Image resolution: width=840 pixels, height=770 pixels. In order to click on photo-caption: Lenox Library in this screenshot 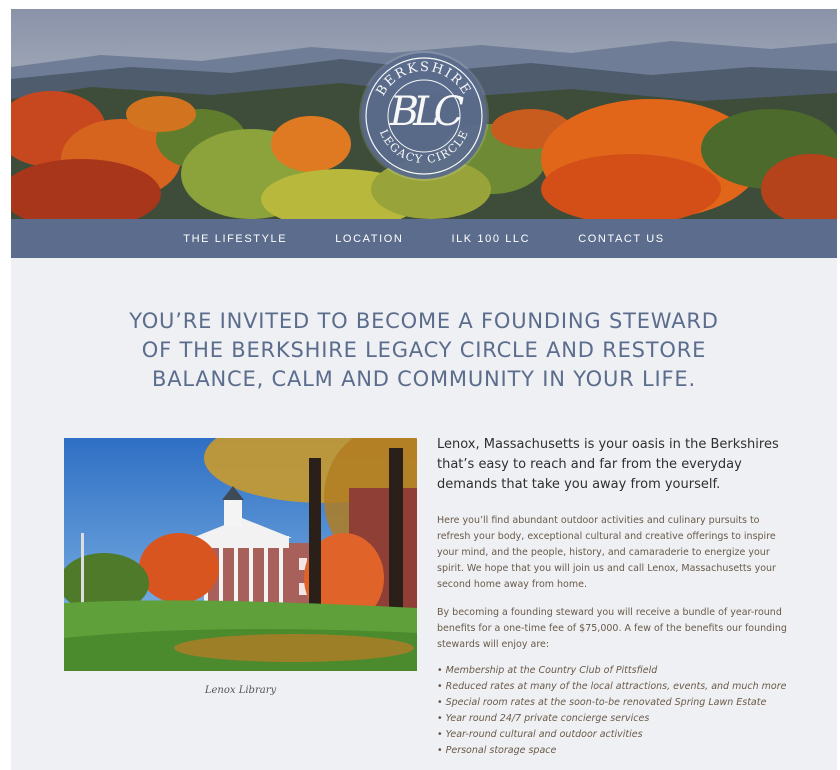, I will do `click(240, 690)`.